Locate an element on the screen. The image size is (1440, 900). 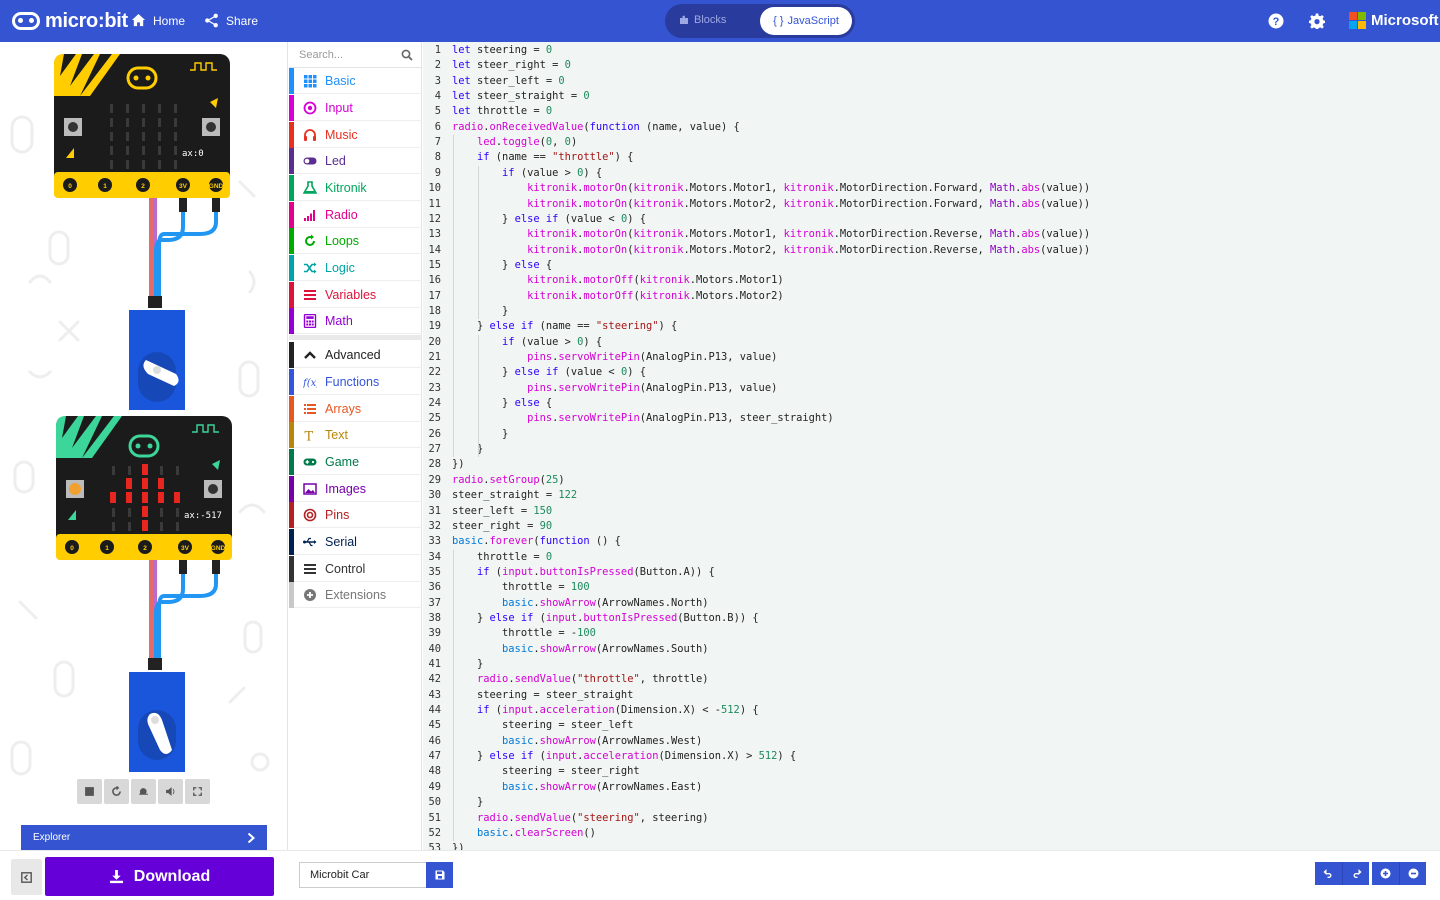
zoom-out-button is located at coordinates (1412, 873).